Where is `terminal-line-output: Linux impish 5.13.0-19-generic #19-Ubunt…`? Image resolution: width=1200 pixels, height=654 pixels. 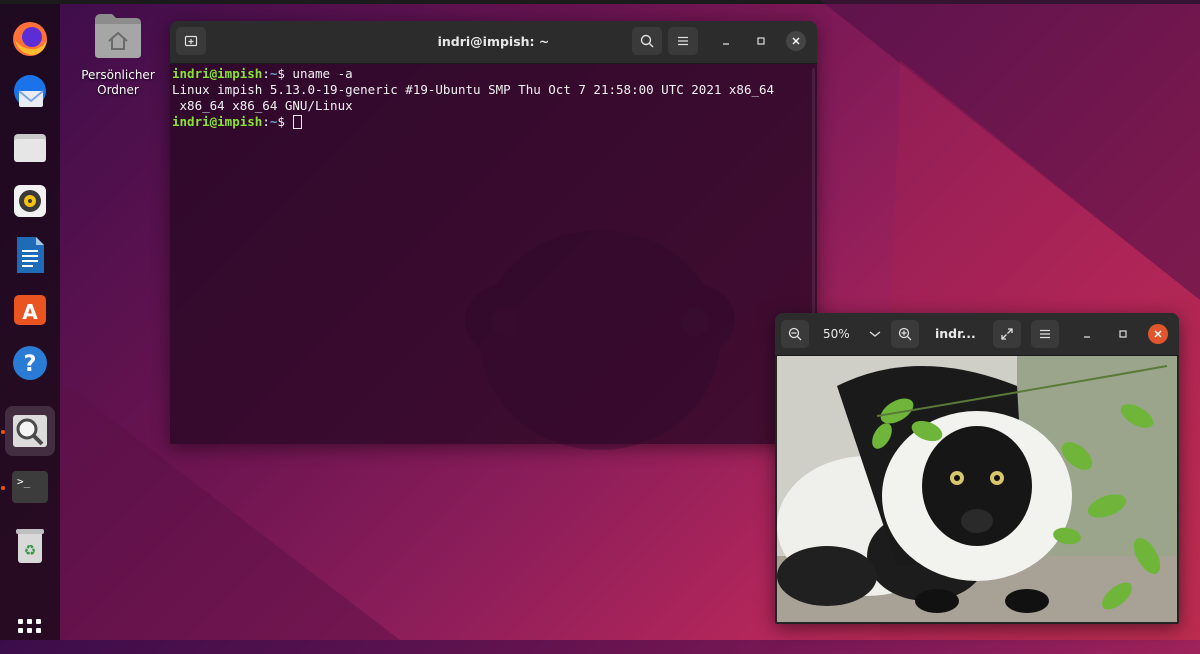
terminal-line-output: Linux impish 5.13.0-19-generic #19-Ubunt… is located at coordinates (473, 89).